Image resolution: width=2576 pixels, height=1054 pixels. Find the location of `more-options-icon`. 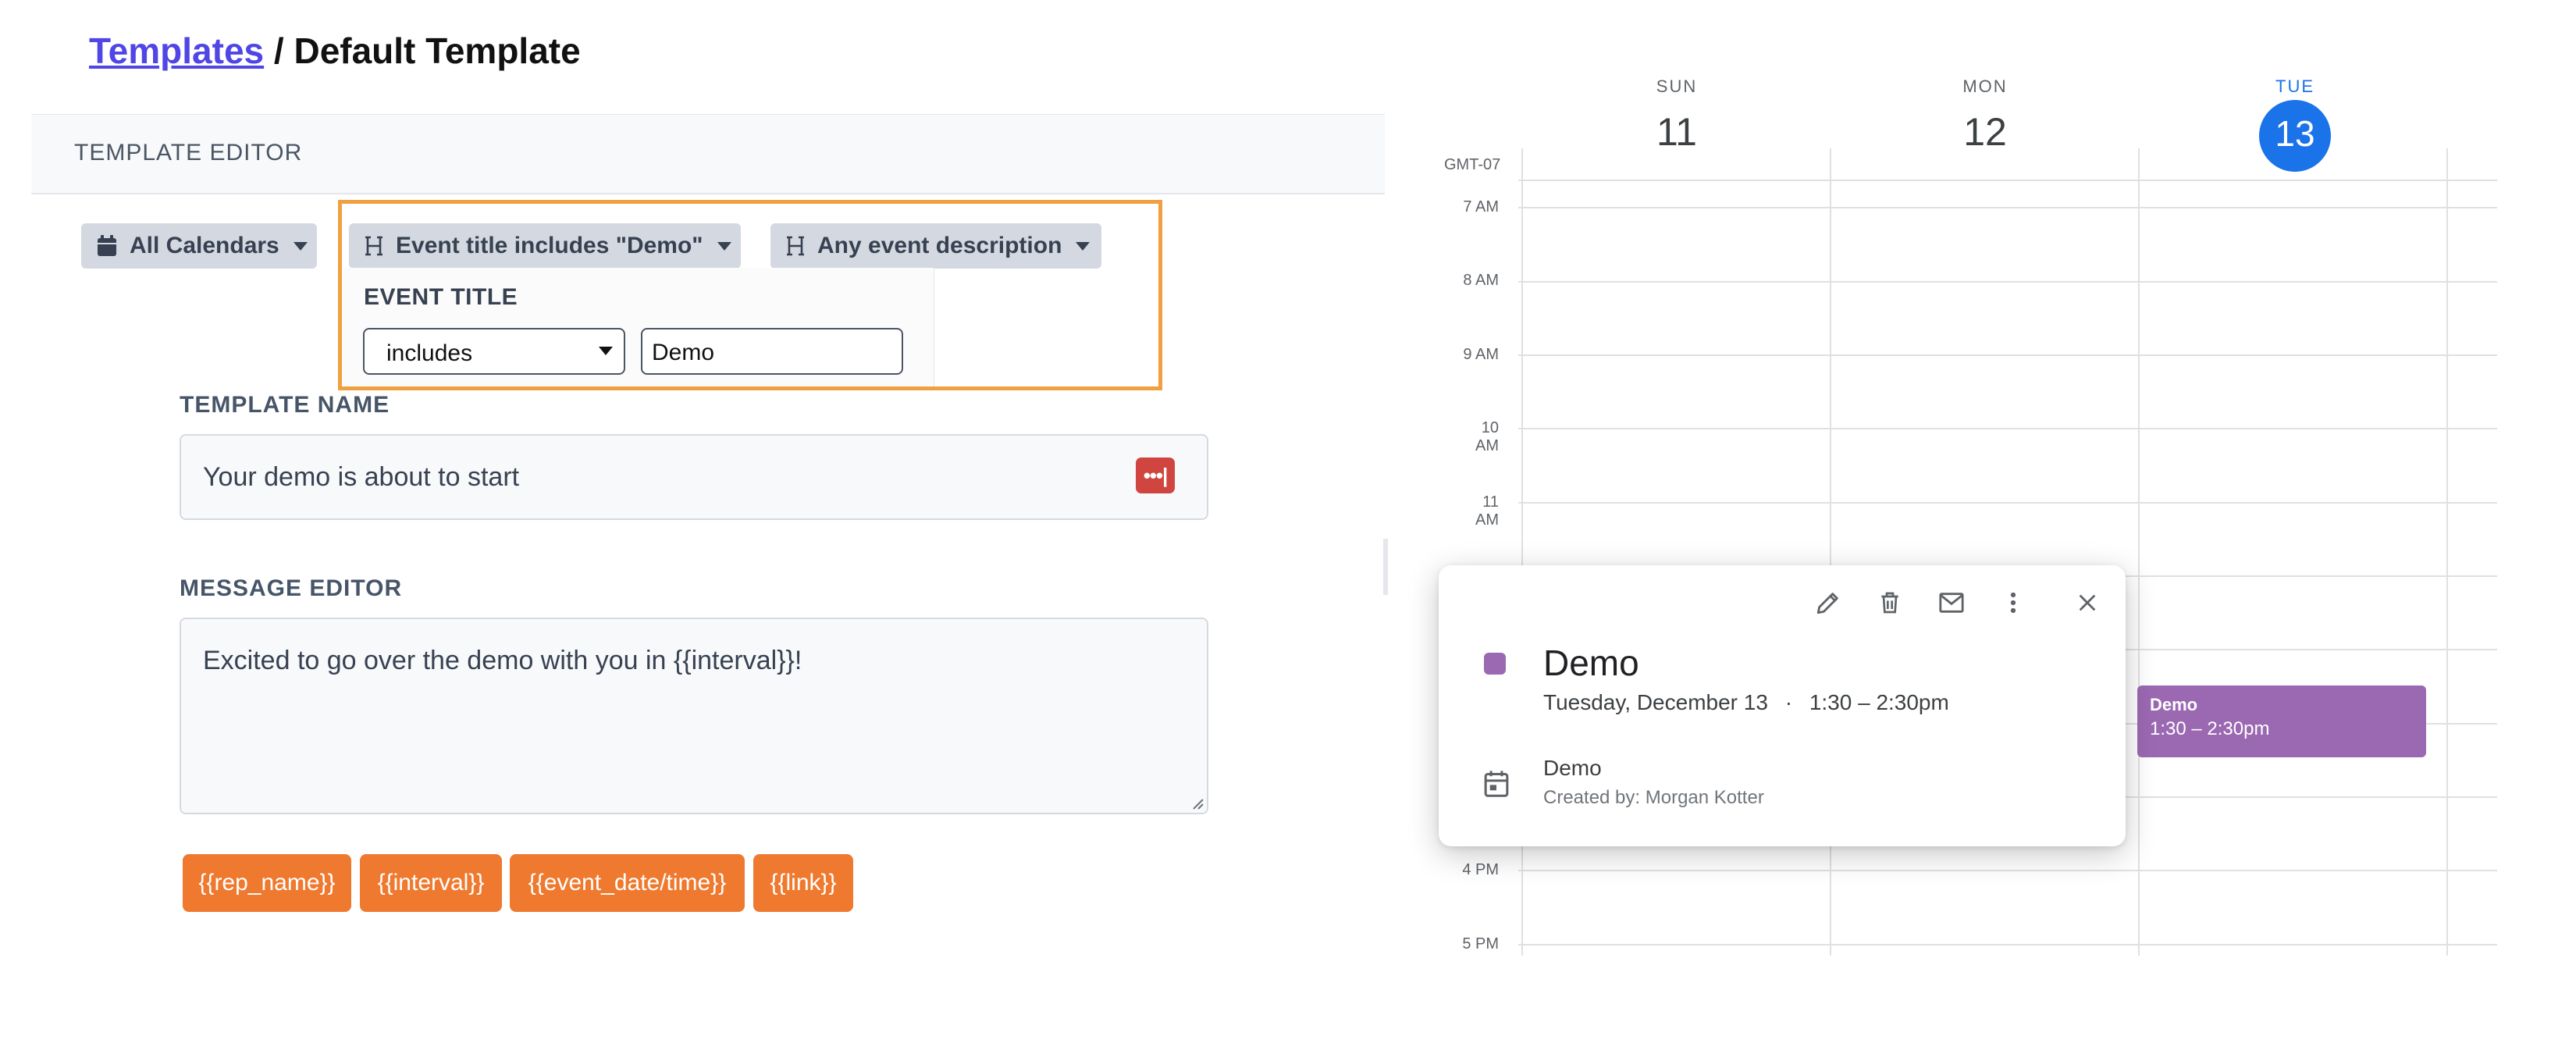

more-options-icon is located at coordinates (2013, 602).